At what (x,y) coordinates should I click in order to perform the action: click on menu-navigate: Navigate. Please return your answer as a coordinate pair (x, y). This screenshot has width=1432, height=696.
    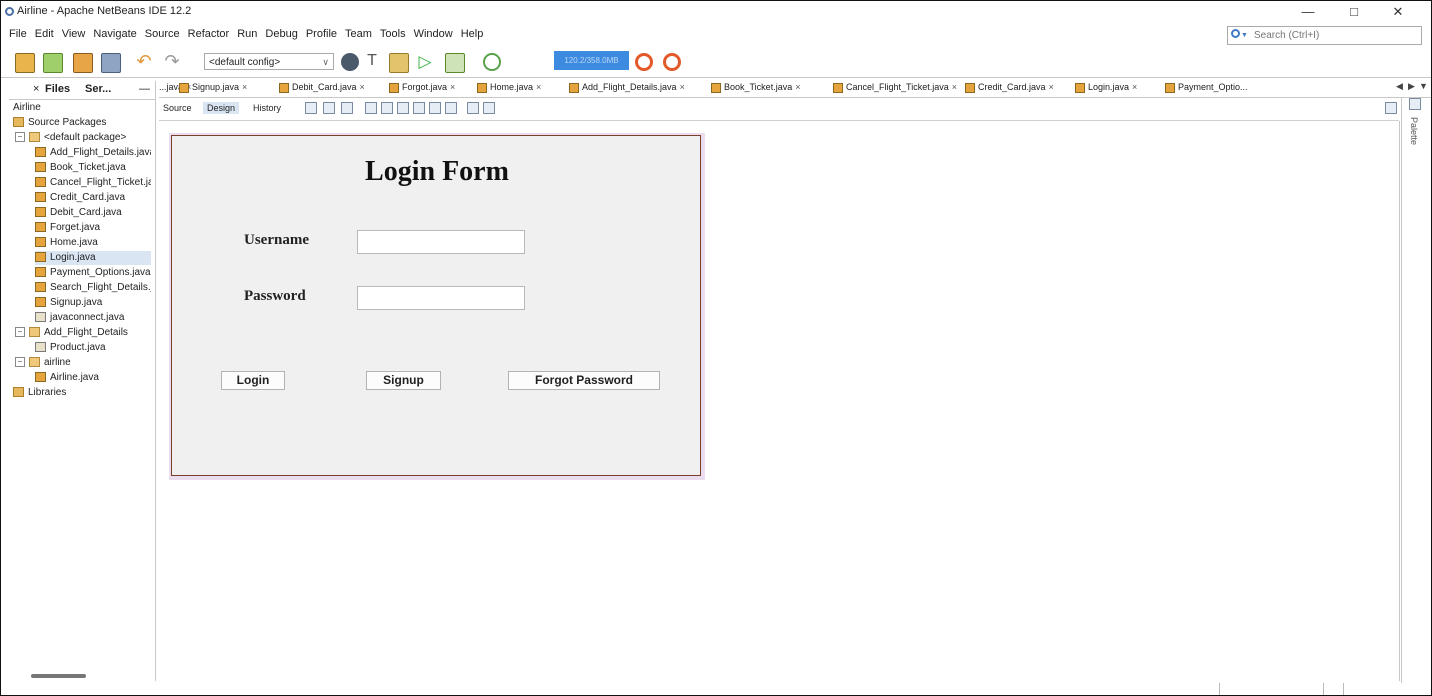
    Looking at the image, I should click on (114, 34).